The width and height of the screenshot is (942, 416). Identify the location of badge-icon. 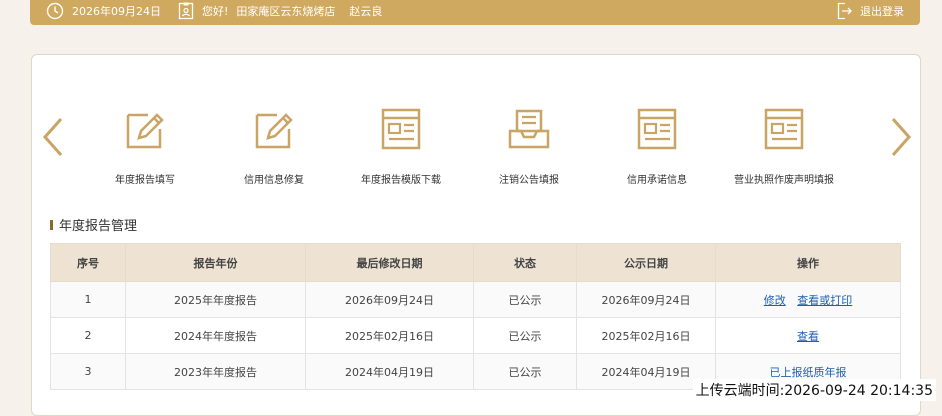
(186, 11).